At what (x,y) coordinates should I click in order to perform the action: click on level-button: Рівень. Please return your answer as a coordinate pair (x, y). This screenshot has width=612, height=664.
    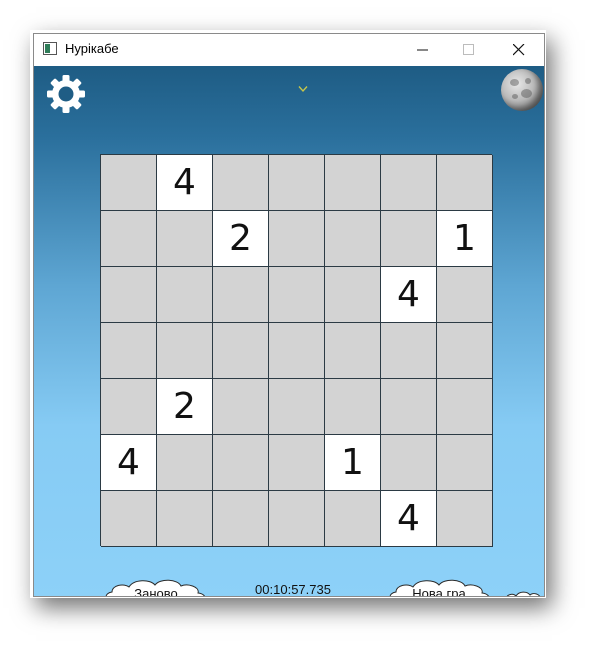
    Looking at the image, I should click on (522, 592).